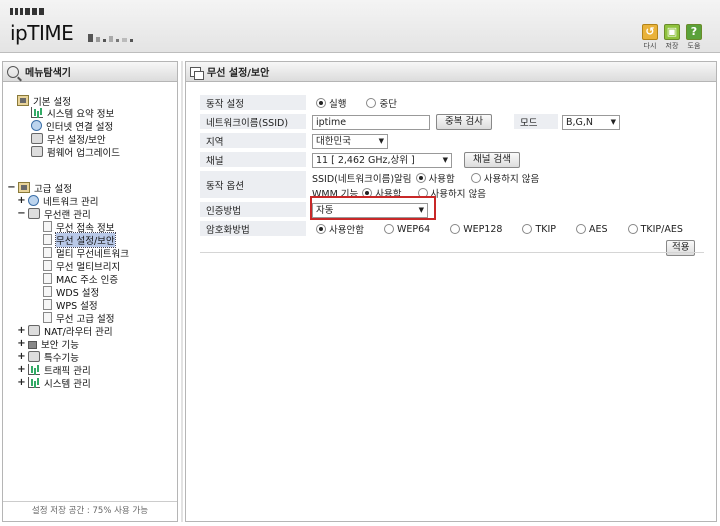 The width and height of the screenshot is (720, 526). What do you see at coordinates (33, 200) in the screenshot?
I see `network-icon` at bounding box center [33, 200].